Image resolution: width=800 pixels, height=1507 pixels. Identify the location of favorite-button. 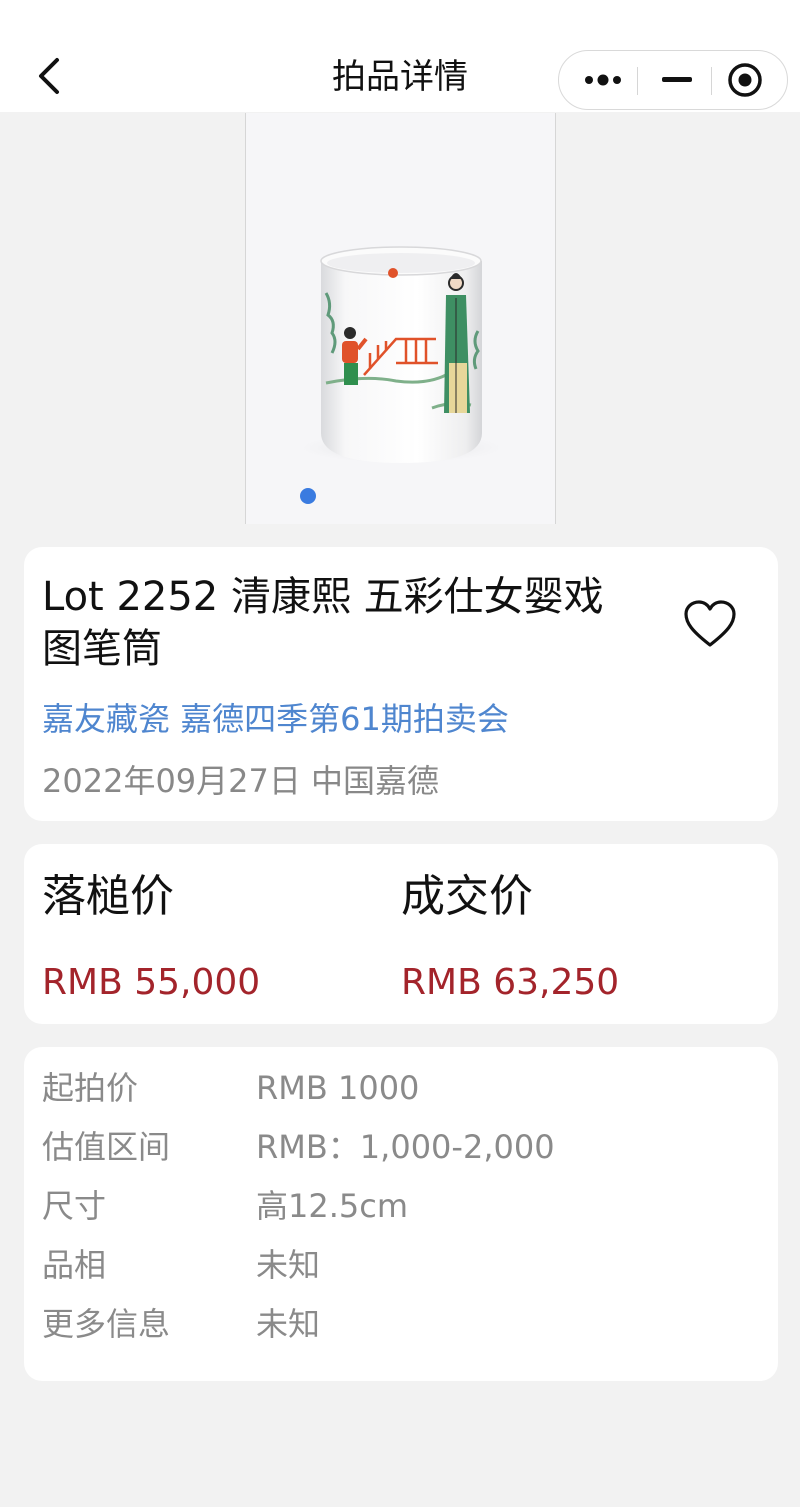
(710, 625).